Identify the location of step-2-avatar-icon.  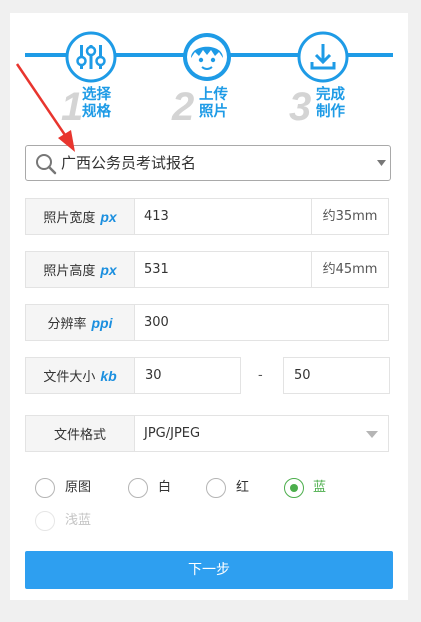
(207, 57).